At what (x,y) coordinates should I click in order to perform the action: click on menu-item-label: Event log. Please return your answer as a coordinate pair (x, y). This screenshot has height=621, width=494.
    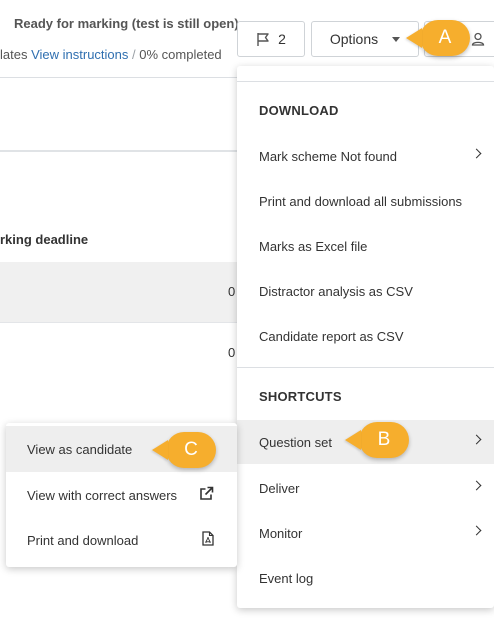
    Looking at the image, I should click on (286, 578).